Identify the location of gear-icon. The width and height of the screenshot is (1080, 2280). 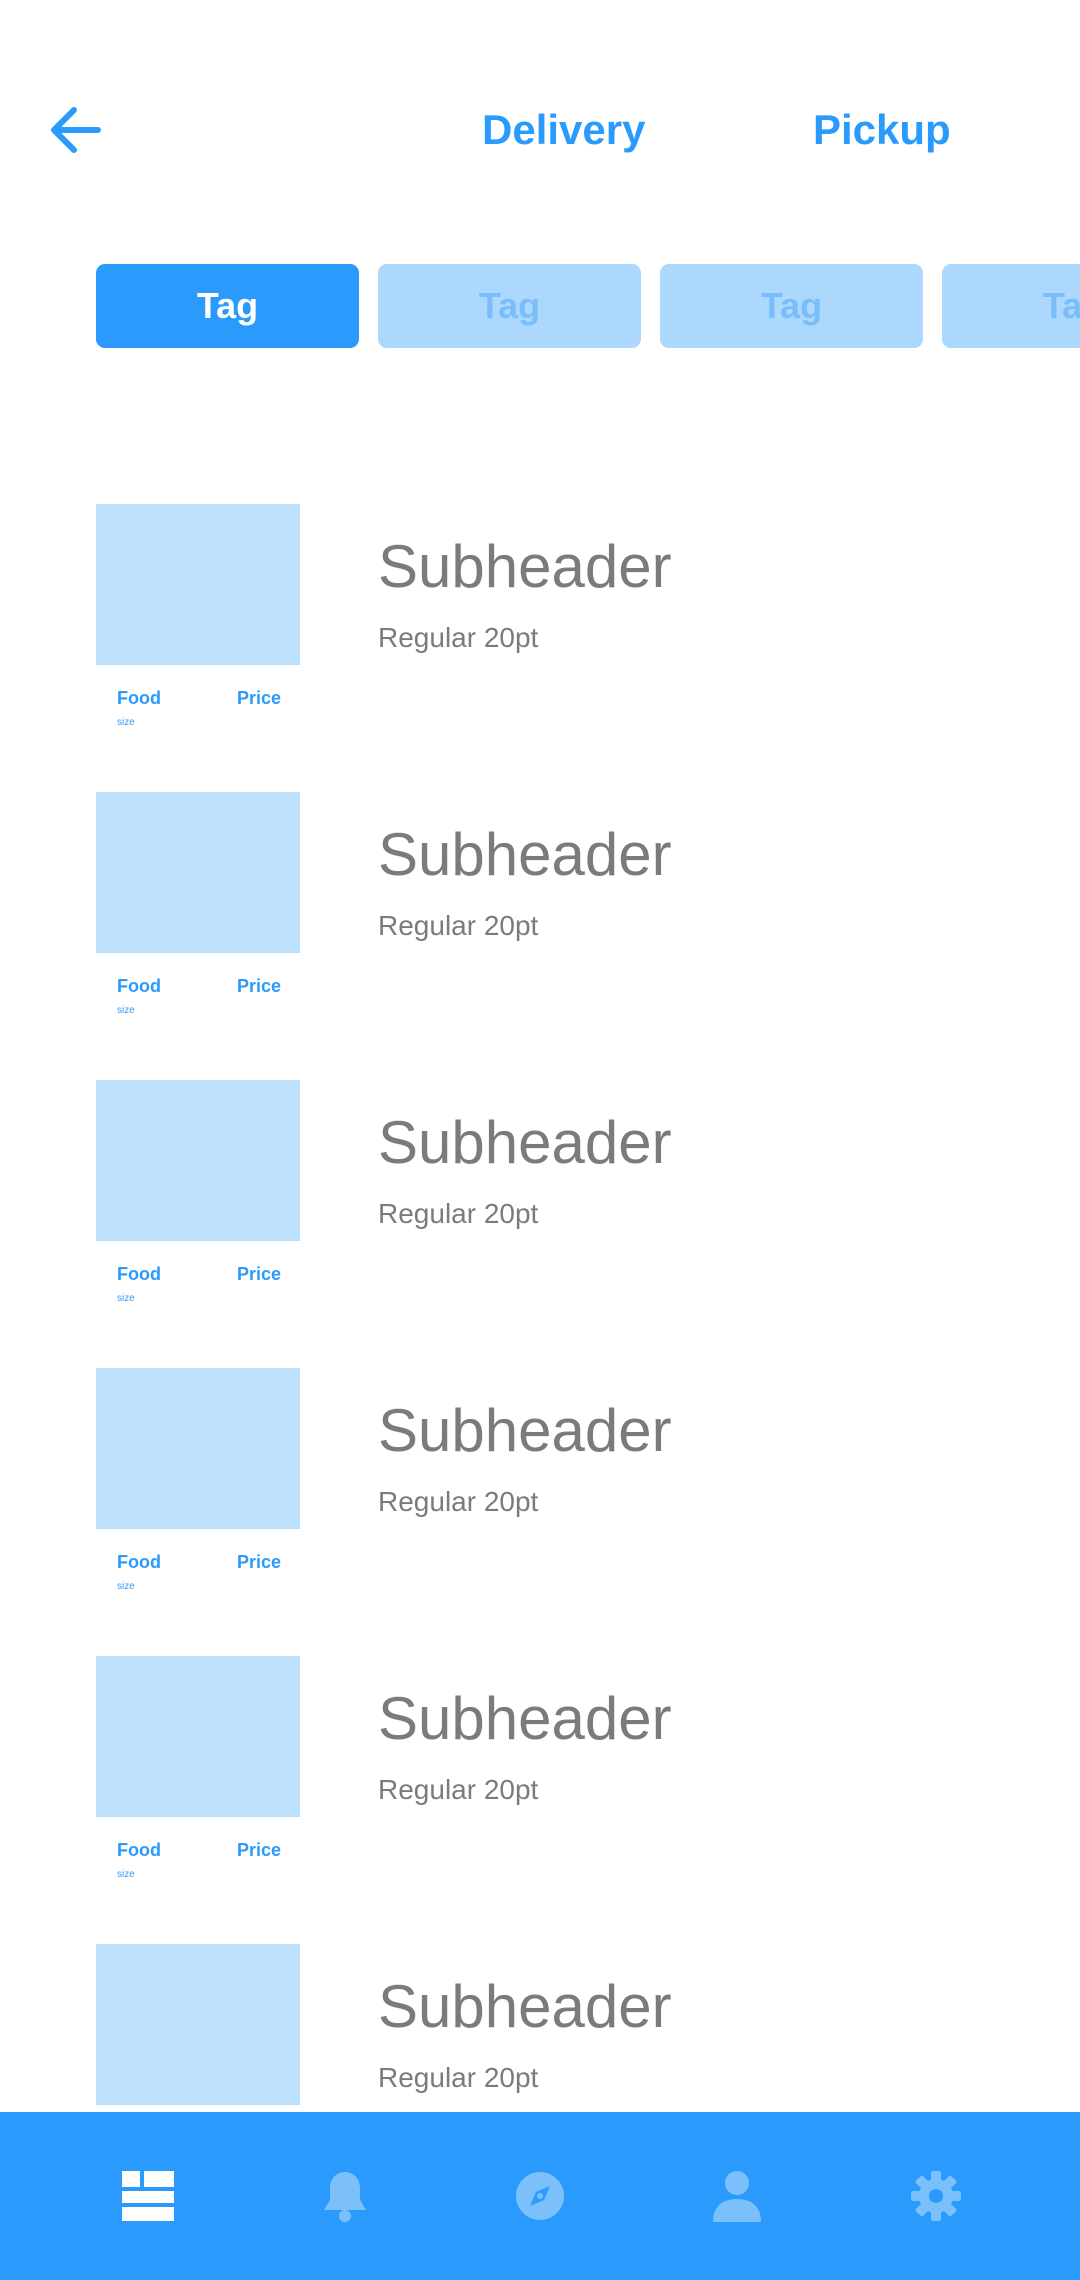
(936, 2196).